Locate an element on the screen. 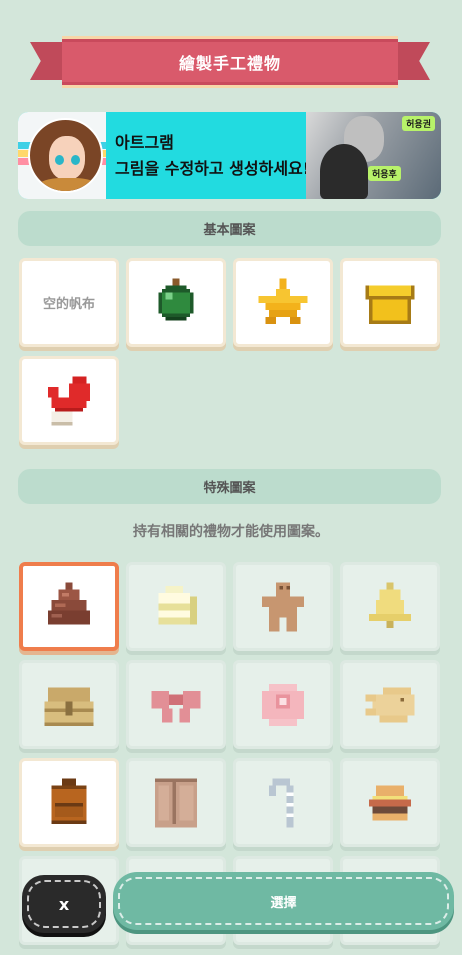  special-hint-text: 持有相關的禮物才能使用圖案。 is located at coordinates (231, 532).